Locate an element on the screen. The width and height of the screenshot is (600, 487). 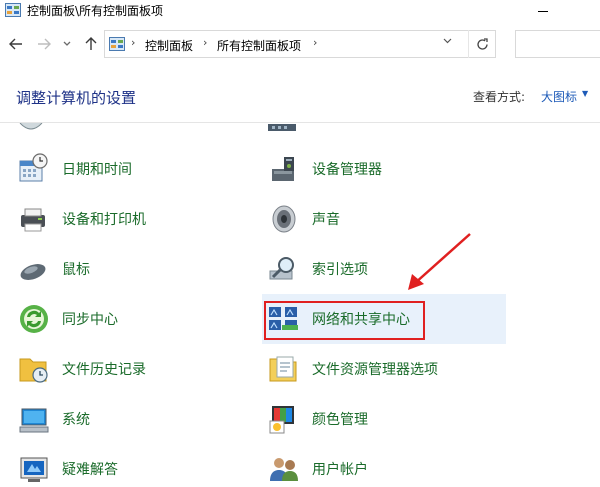
list-item-date-time: 日期和时间 is located at coordinates (128, 169).